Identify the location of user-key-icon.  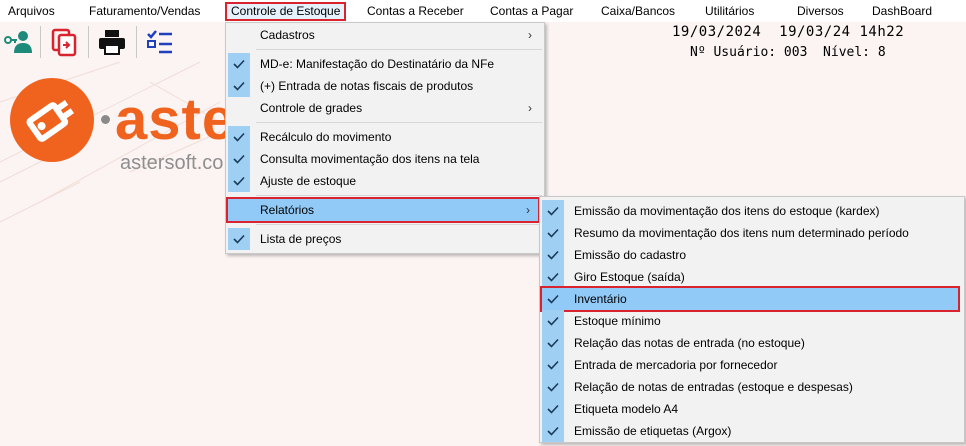
(18, 42).